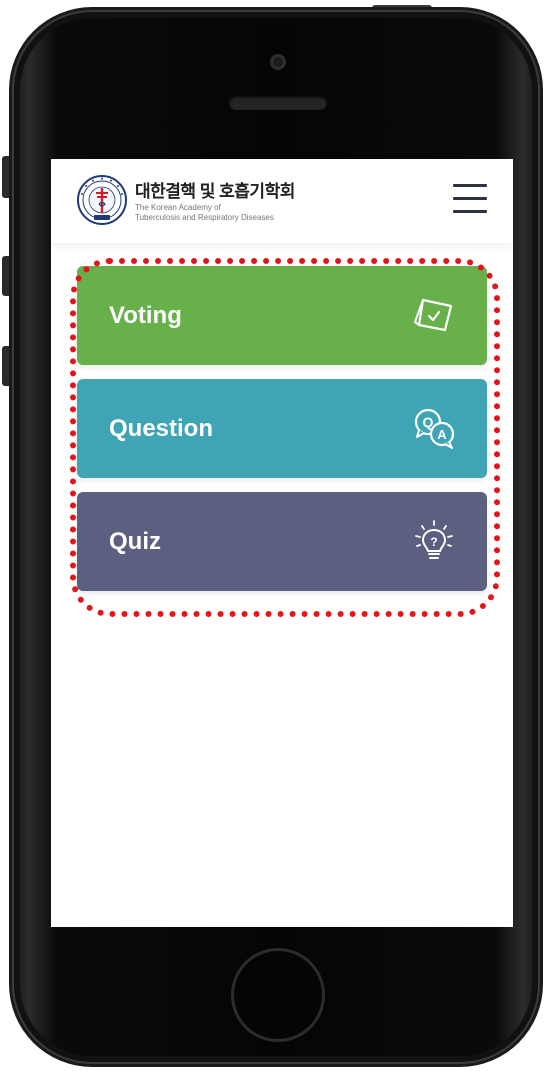  What do you see at coordinates (278, 62) in the screenshot?
I see `front-camera` at bounding box center [278, 62].